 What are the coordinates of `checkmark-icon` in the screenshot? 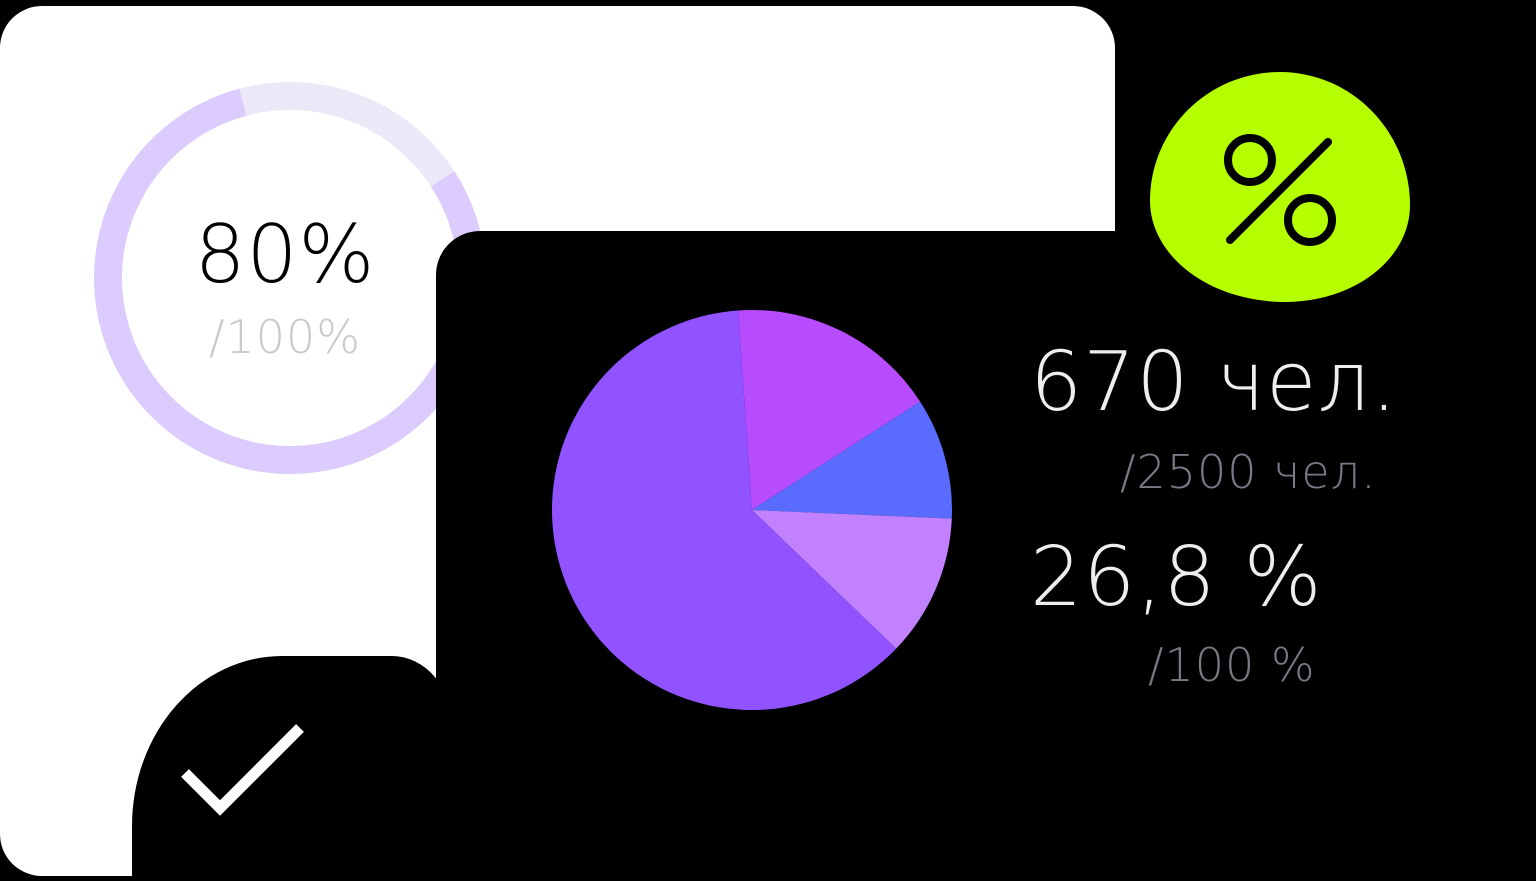 It's located at (242, 770).